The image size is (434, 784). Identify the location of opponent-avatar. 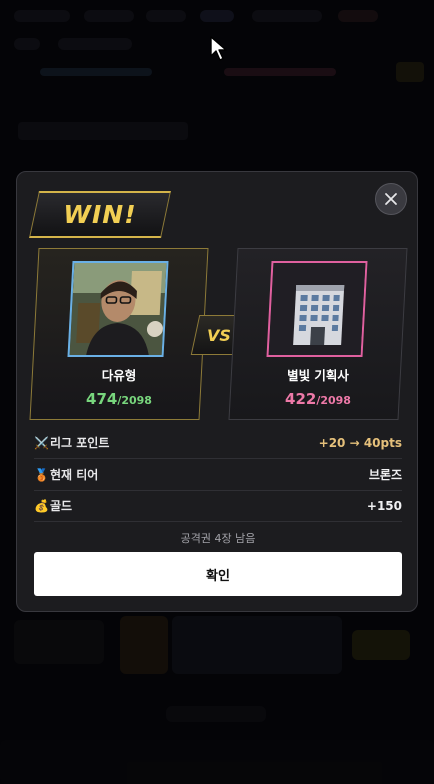
(317, 309).